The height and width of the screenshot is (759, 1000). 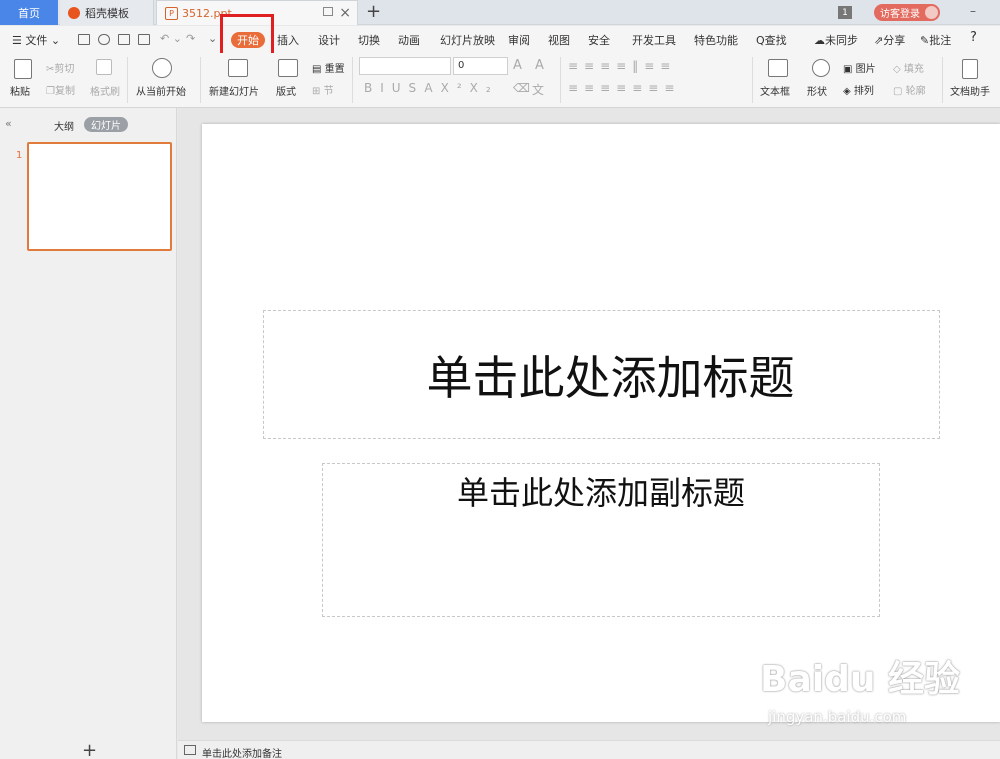 I want to click on title-placeholder: 单击此处添加标题, so click(x=601, y=374).